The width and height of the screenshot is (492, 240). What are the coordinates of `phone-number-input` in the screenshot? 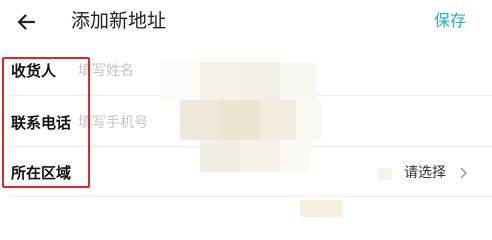 It's located at (228, 123).